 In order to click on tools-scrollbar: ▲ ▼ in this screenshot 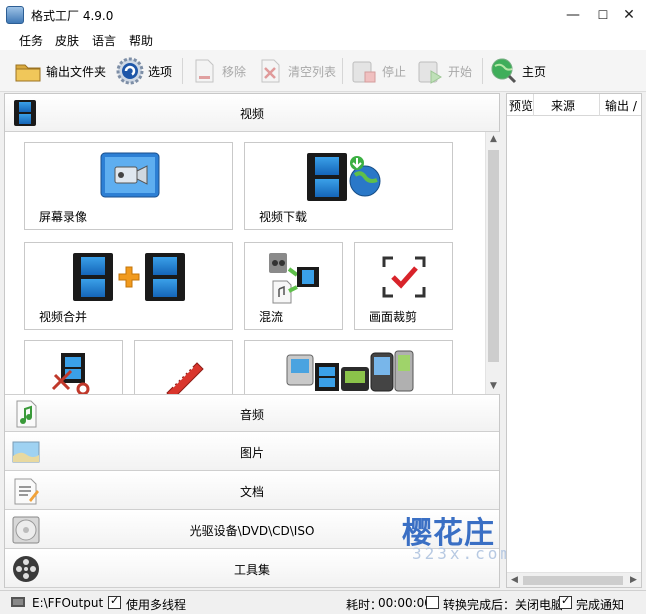, I will do `click(492, 263)`.